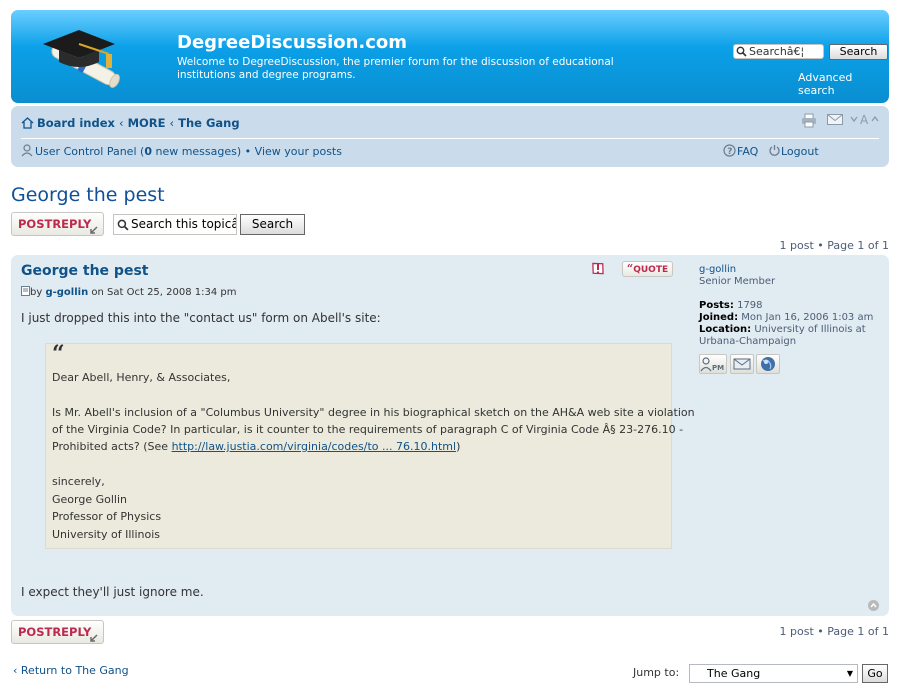  I want to click on profile-rank: Senior Member, so click(737, 281).